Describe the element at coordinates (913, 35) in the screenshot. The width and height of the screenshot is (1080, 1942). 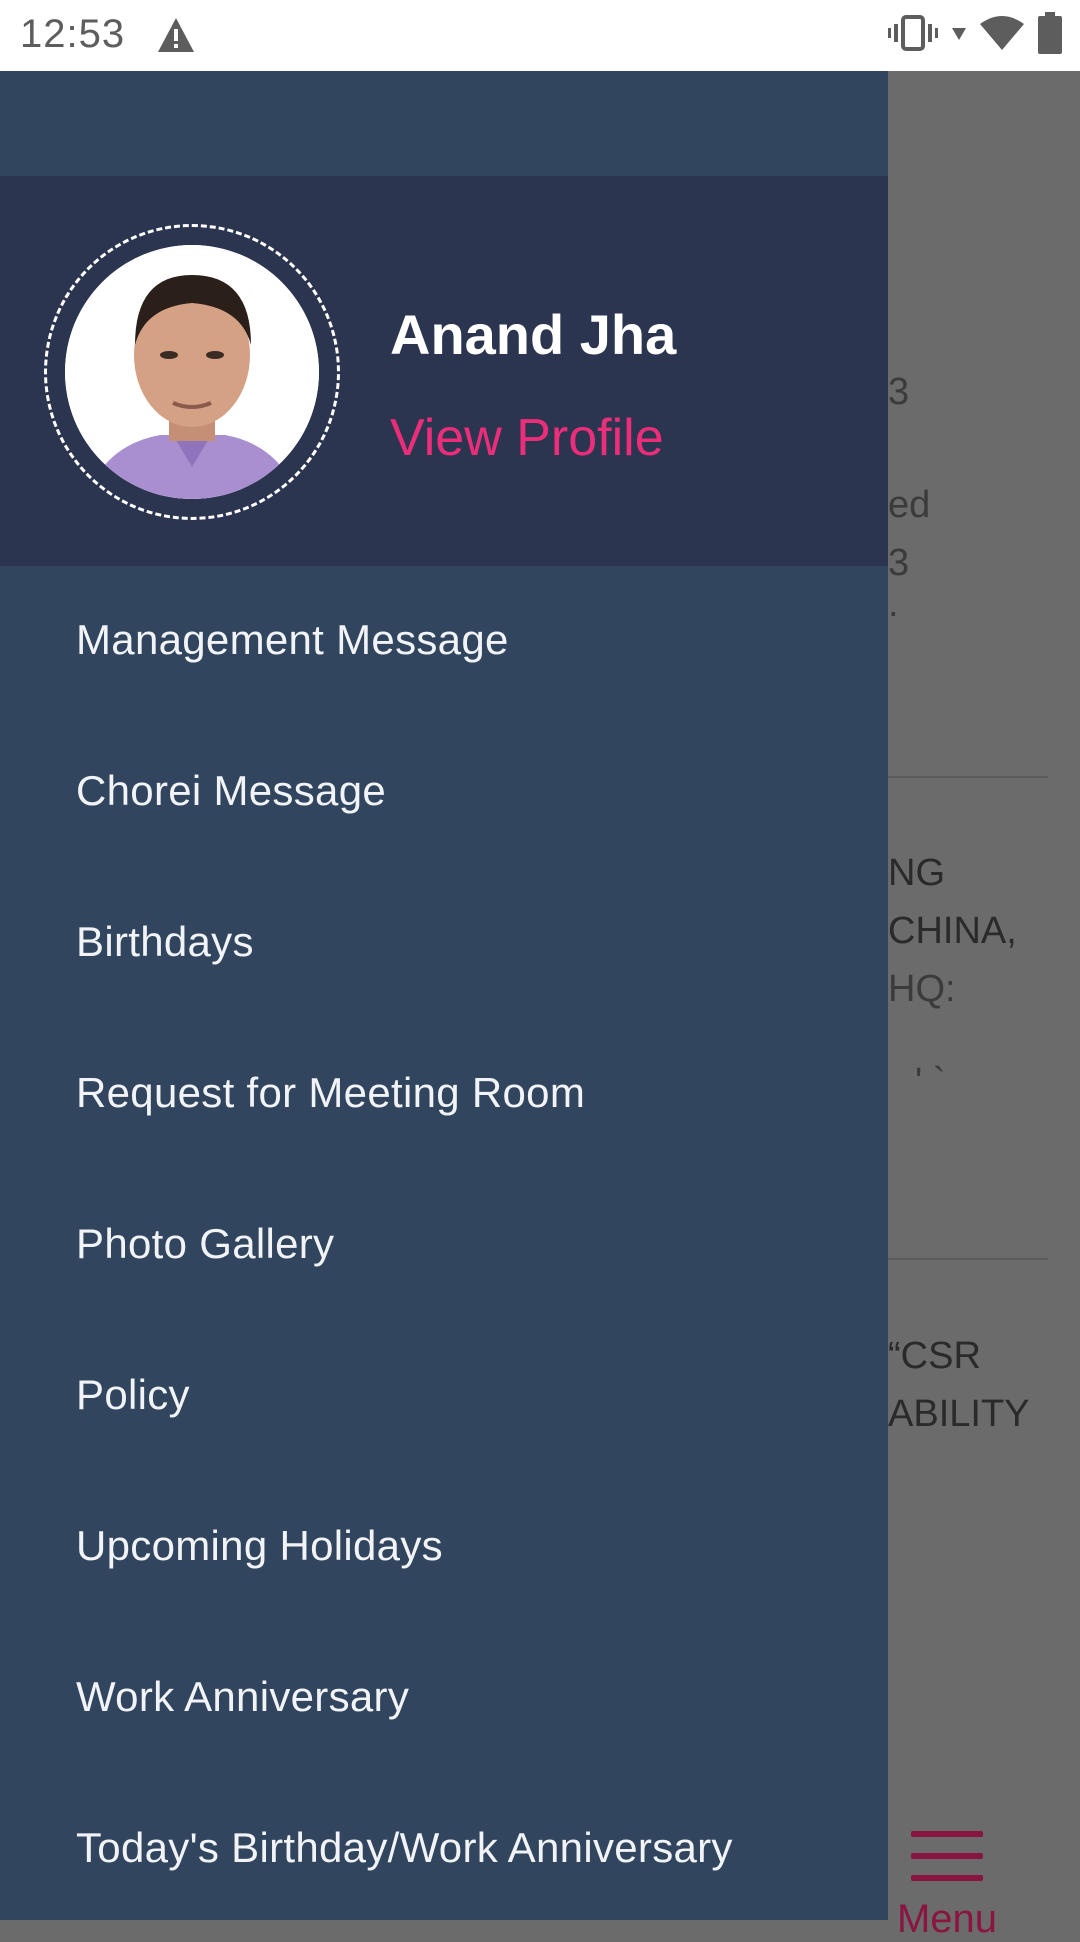
I see `vibrate-icon` at that location.